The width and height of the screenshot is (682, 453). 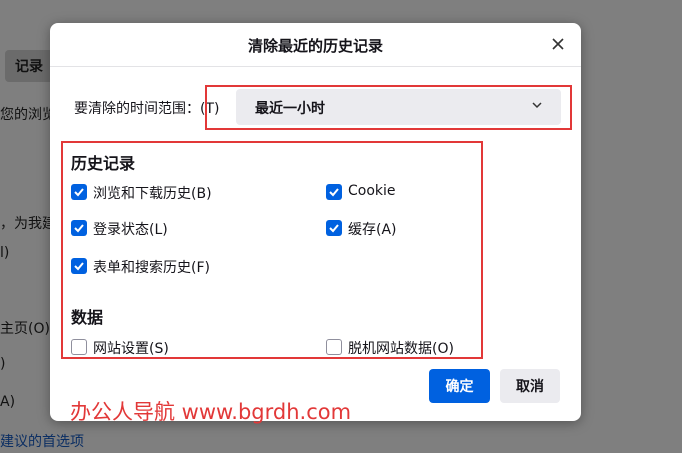 What do you see at coordinates (459, 386) in the screenshot?
I see `ok-button: 确定` at bounding box center [459, 386].